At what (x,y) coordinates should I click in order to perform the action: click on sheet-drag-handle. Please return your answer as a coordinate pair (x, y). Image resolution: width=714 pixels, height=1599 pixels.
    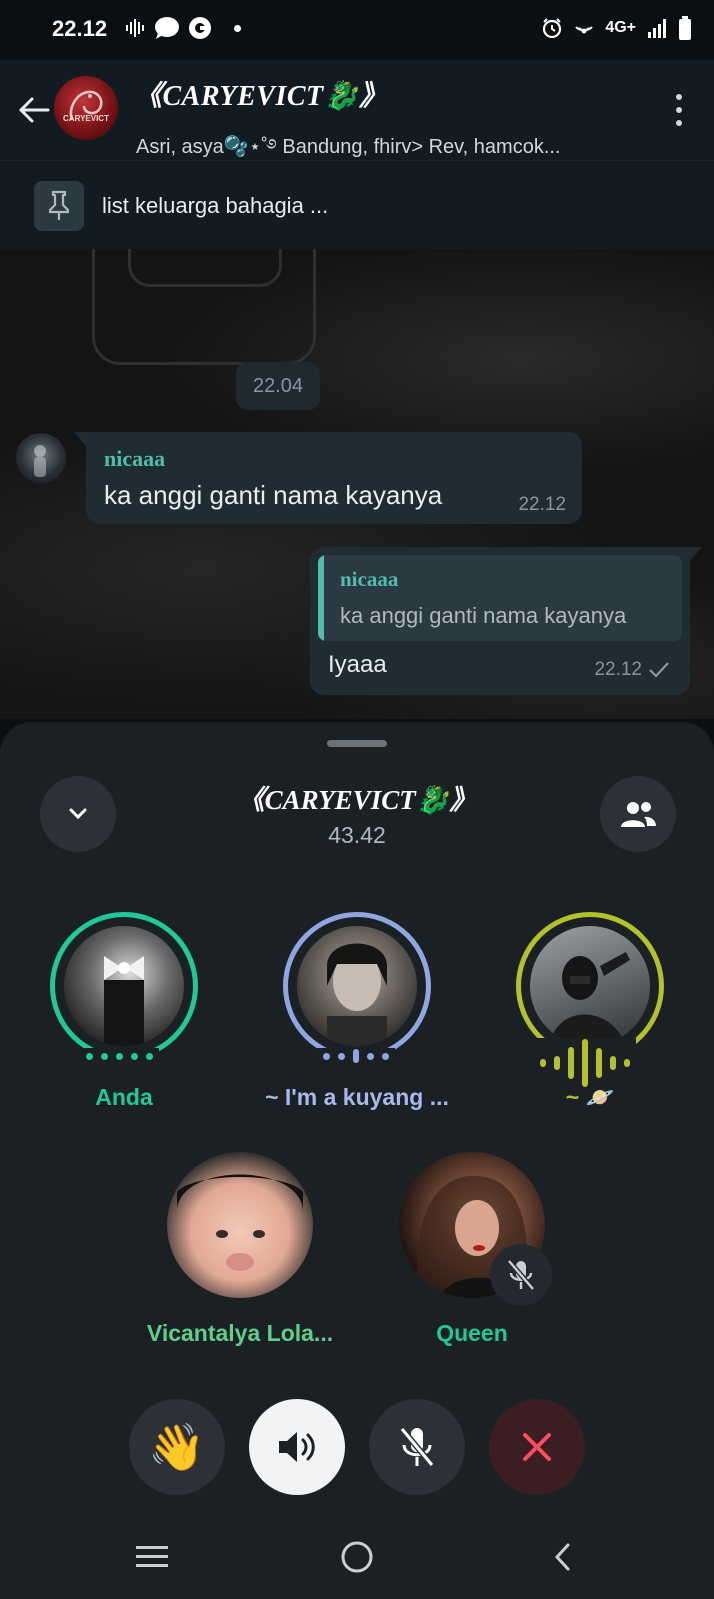
    Looking at the image, I should click on (357, 743).